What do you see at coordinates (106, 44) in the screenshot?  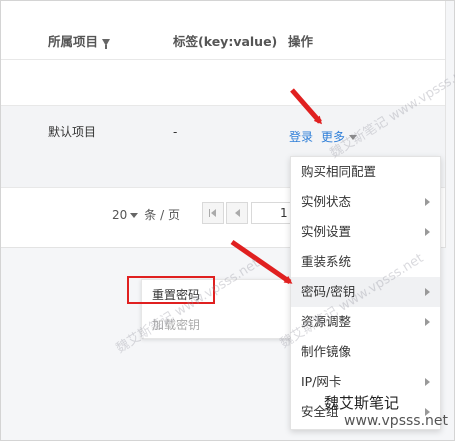 I see `filter-icon` at bounding box center [106, 44].